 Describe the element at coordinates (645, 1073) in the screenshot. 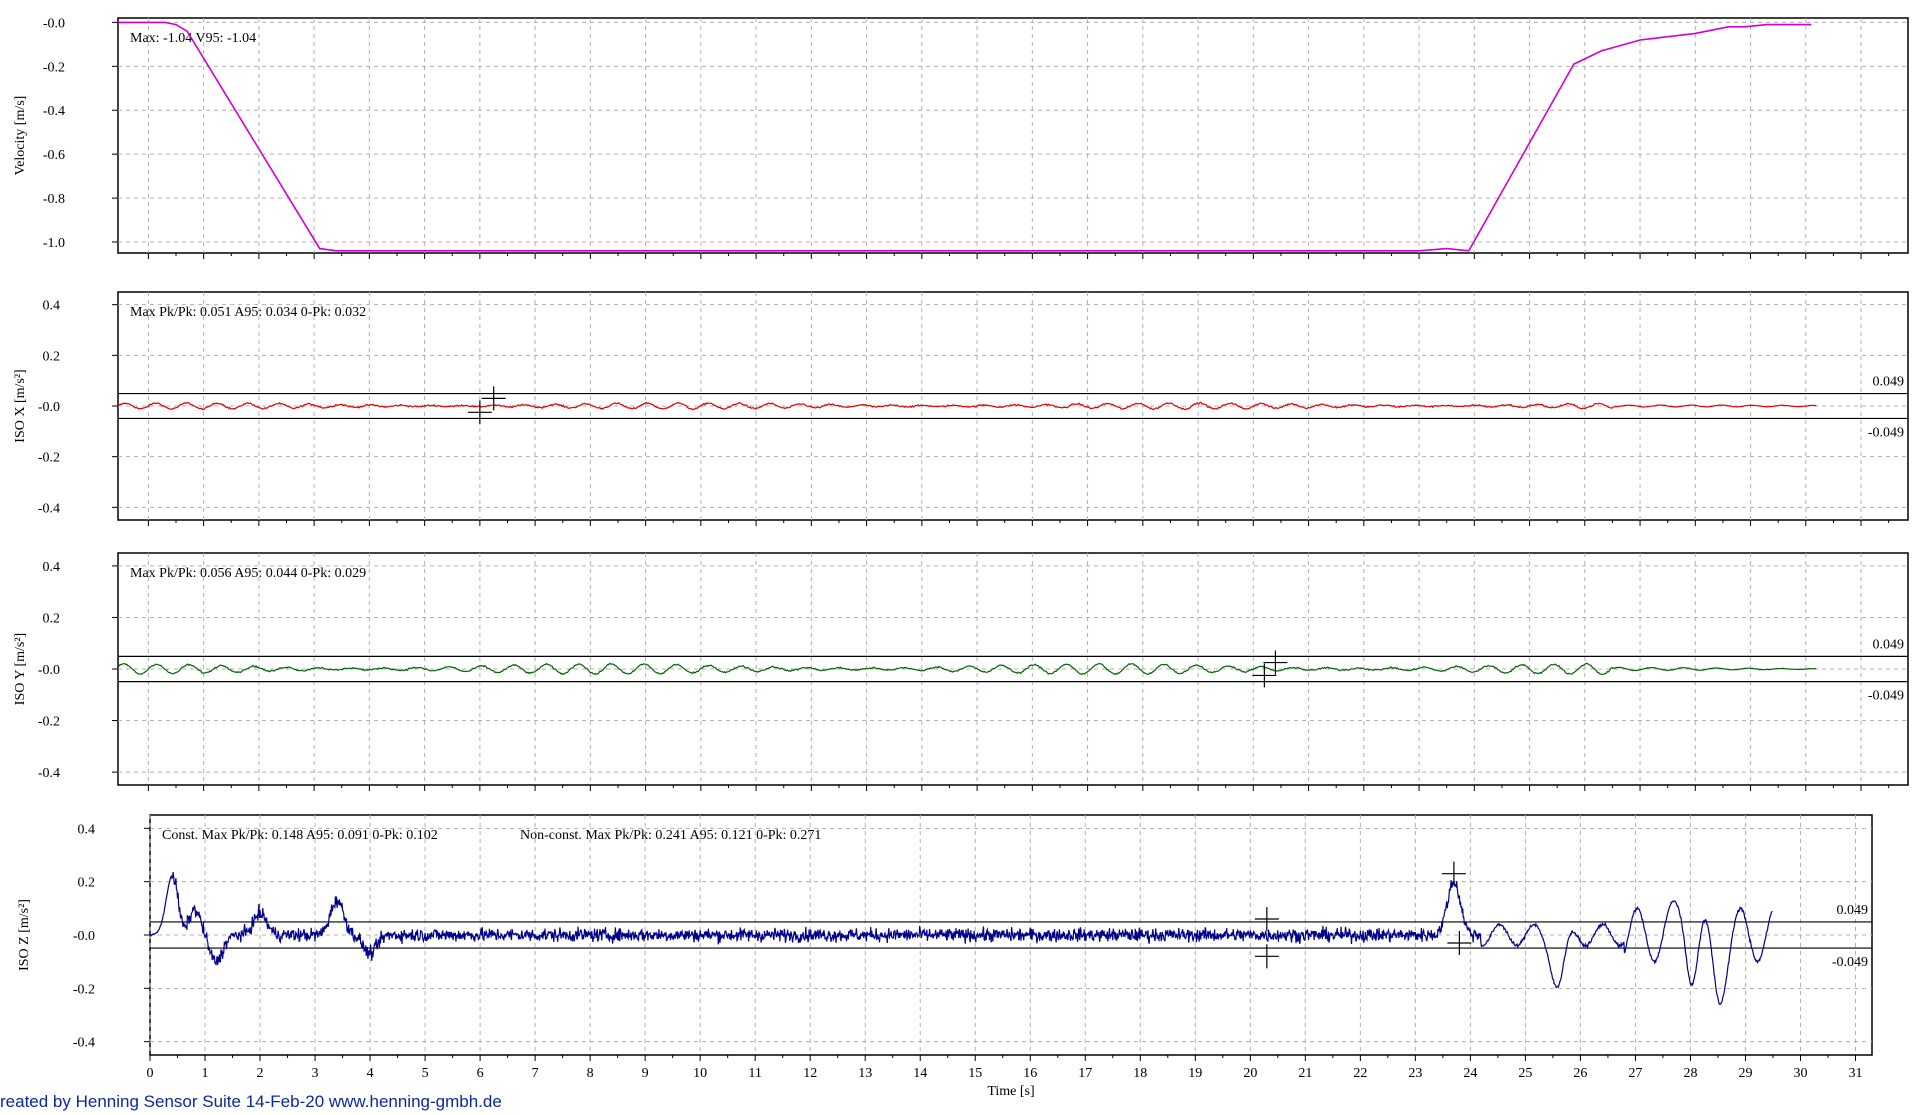

I see `x-tick-label: 9` at that location.